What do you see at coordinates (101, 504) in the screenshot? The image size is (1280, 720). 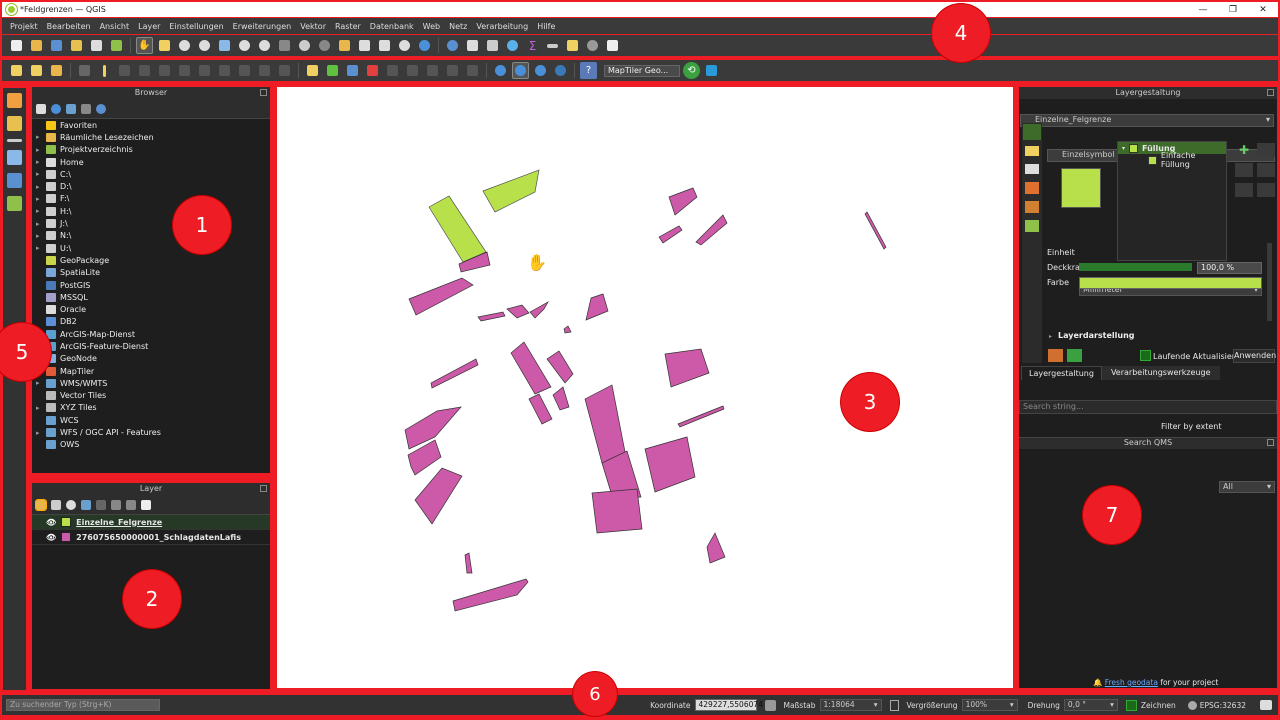 I see `filter-expression-icon` at bounding box center [101, 504].